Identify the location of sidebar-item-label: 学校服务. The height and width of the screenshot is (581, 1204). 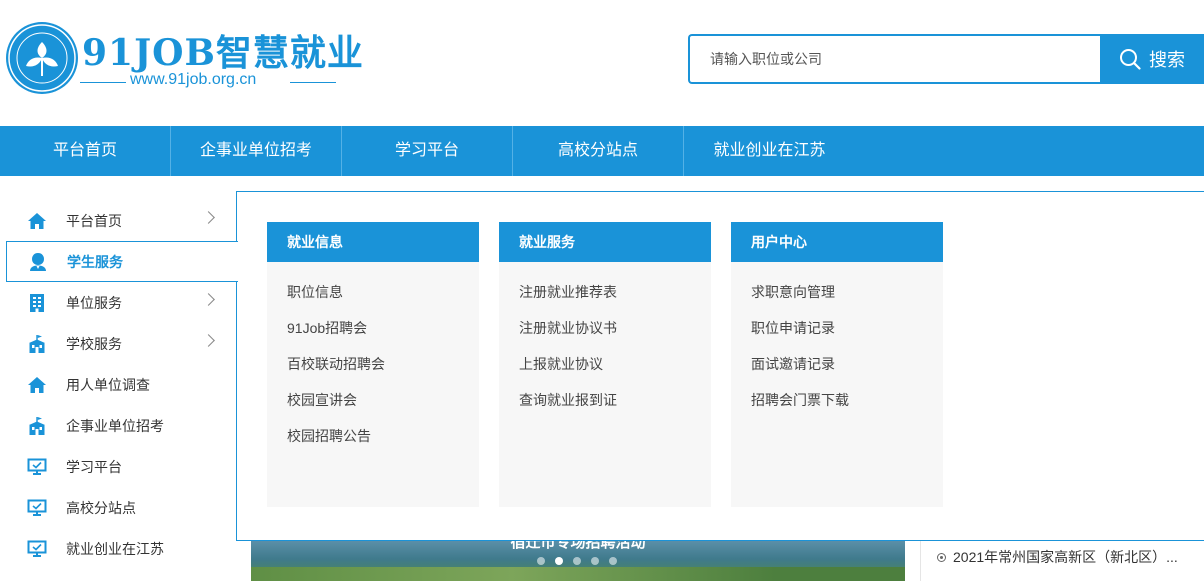
(94, 343).